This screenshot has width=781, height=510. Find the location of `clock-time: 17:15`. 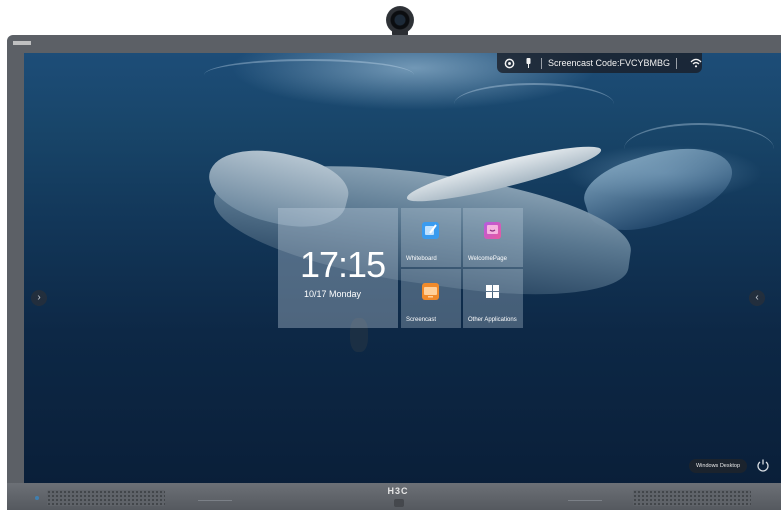

clock-time: 17:15 is located at coordinates (343, 264).